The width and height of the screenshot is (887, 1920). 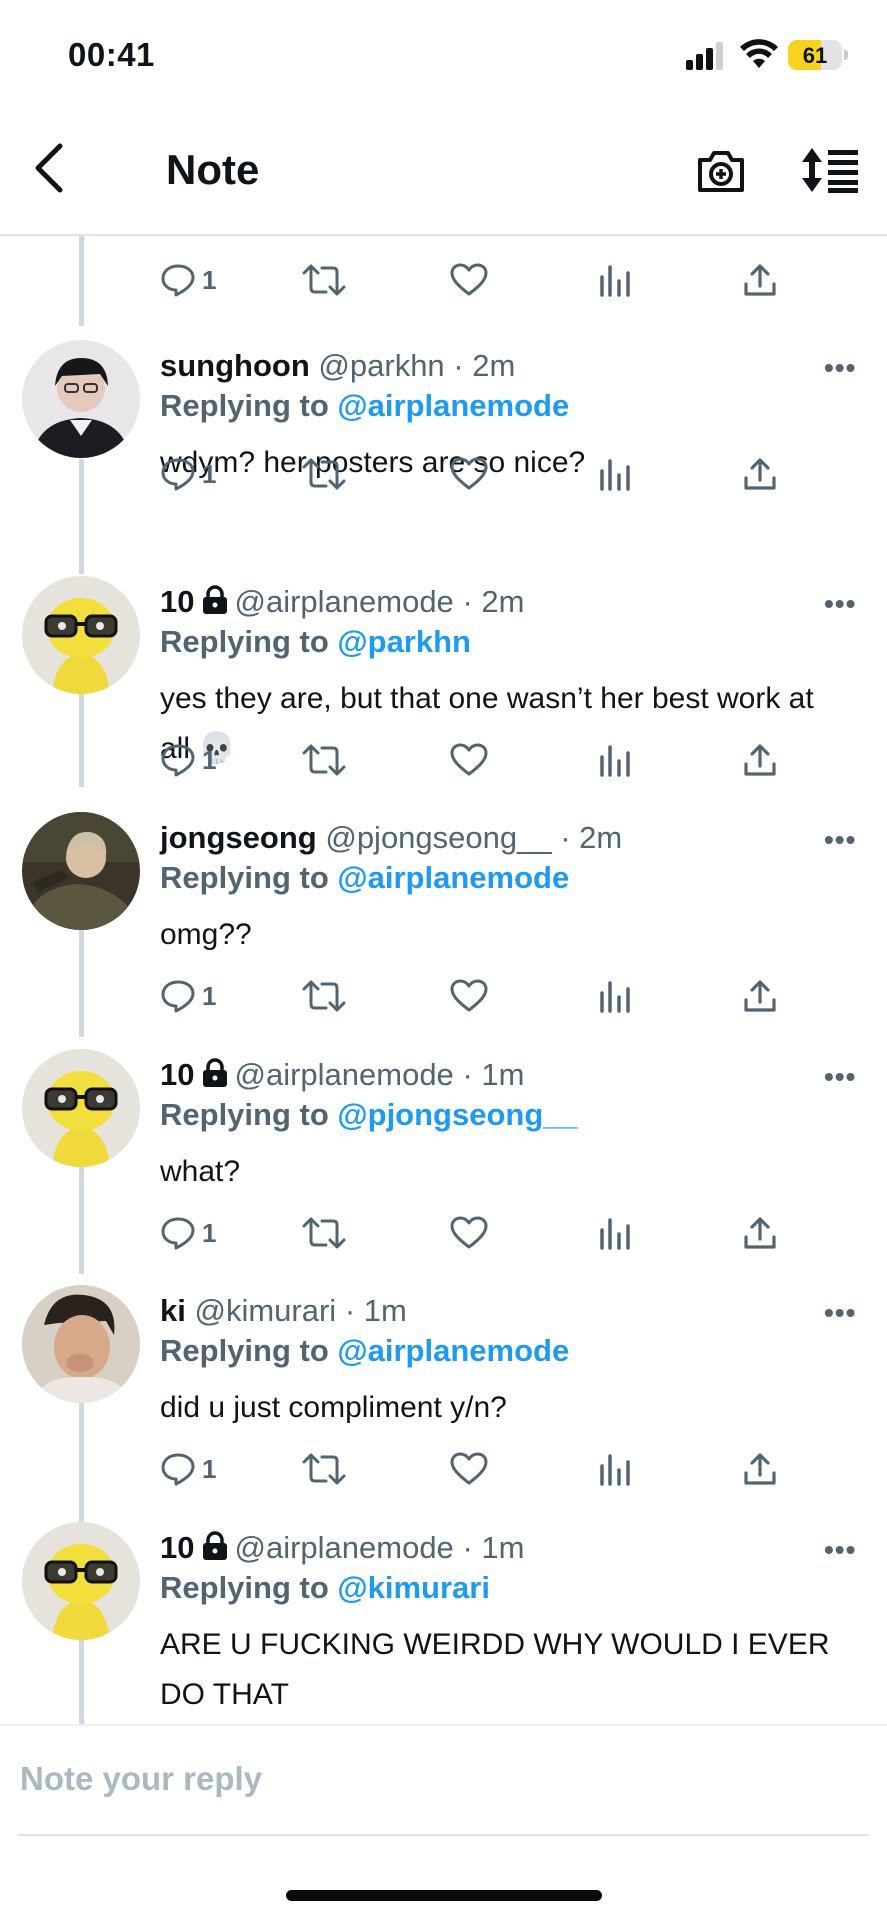 I want to click on wifi-icon, so click(x=759, y=53).